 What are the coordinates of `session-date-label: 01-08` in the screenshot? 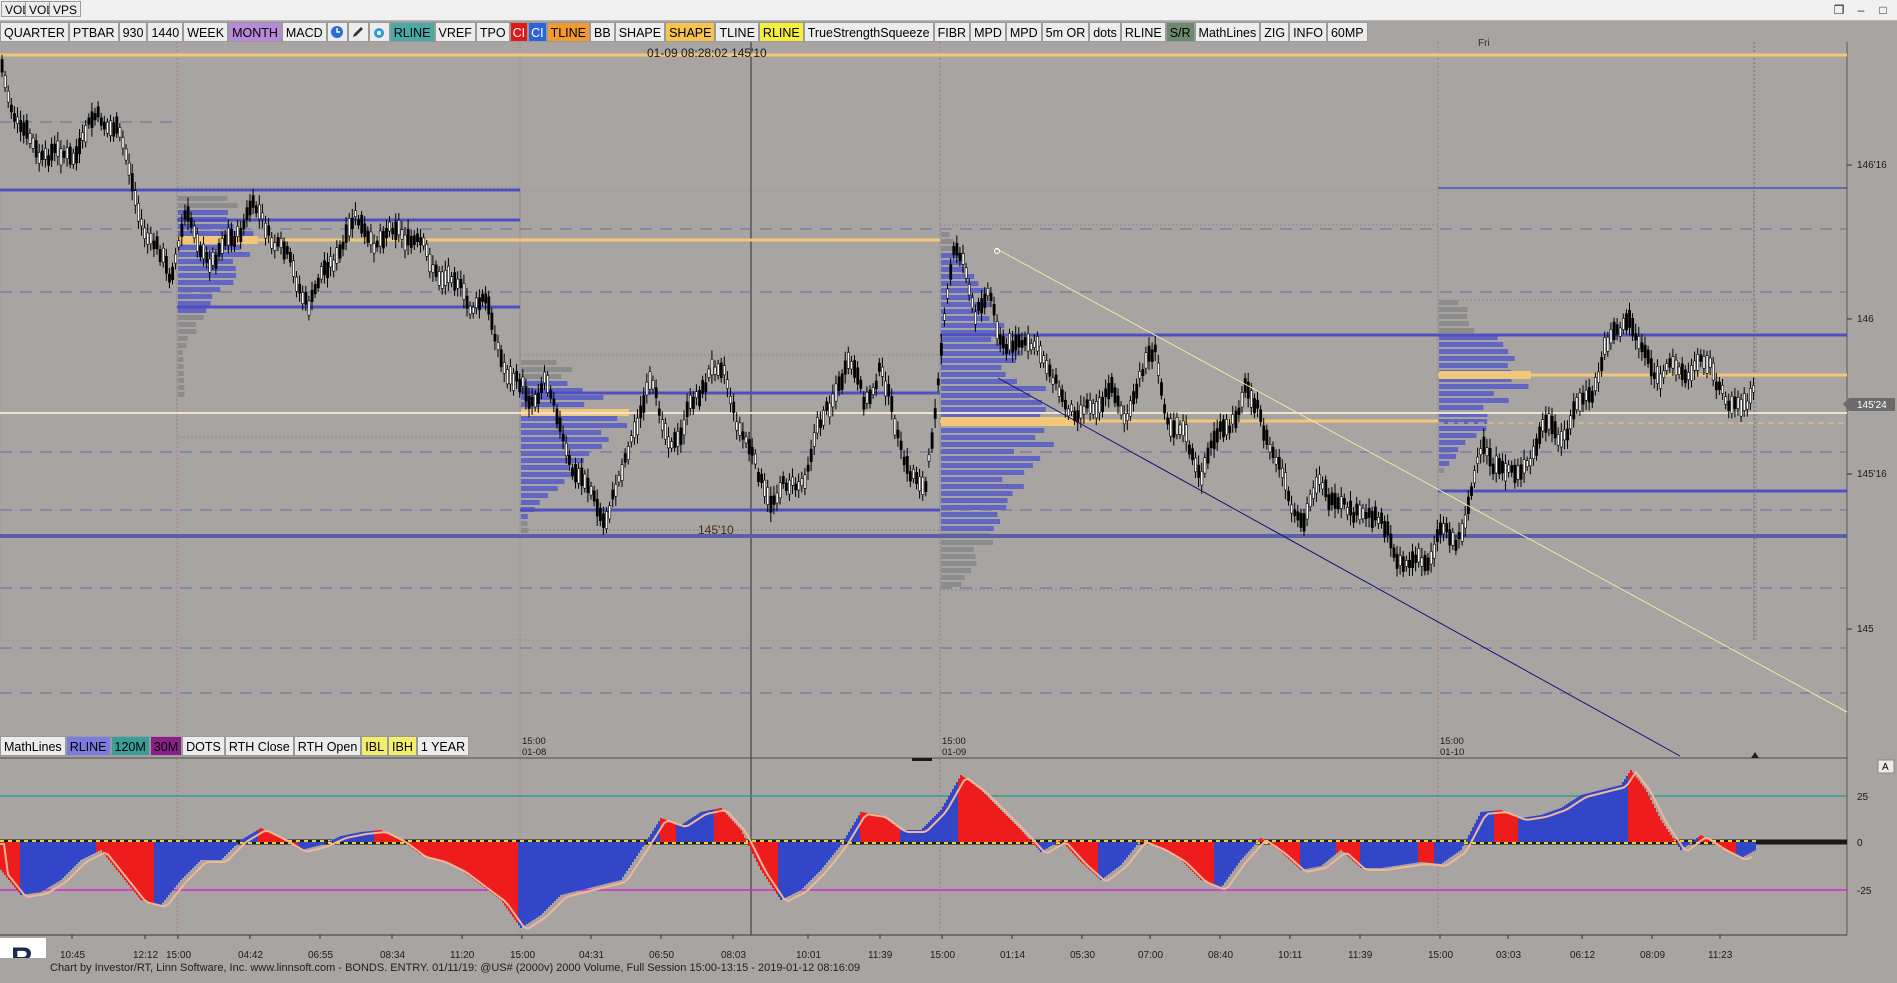 It's located at (534, 752).